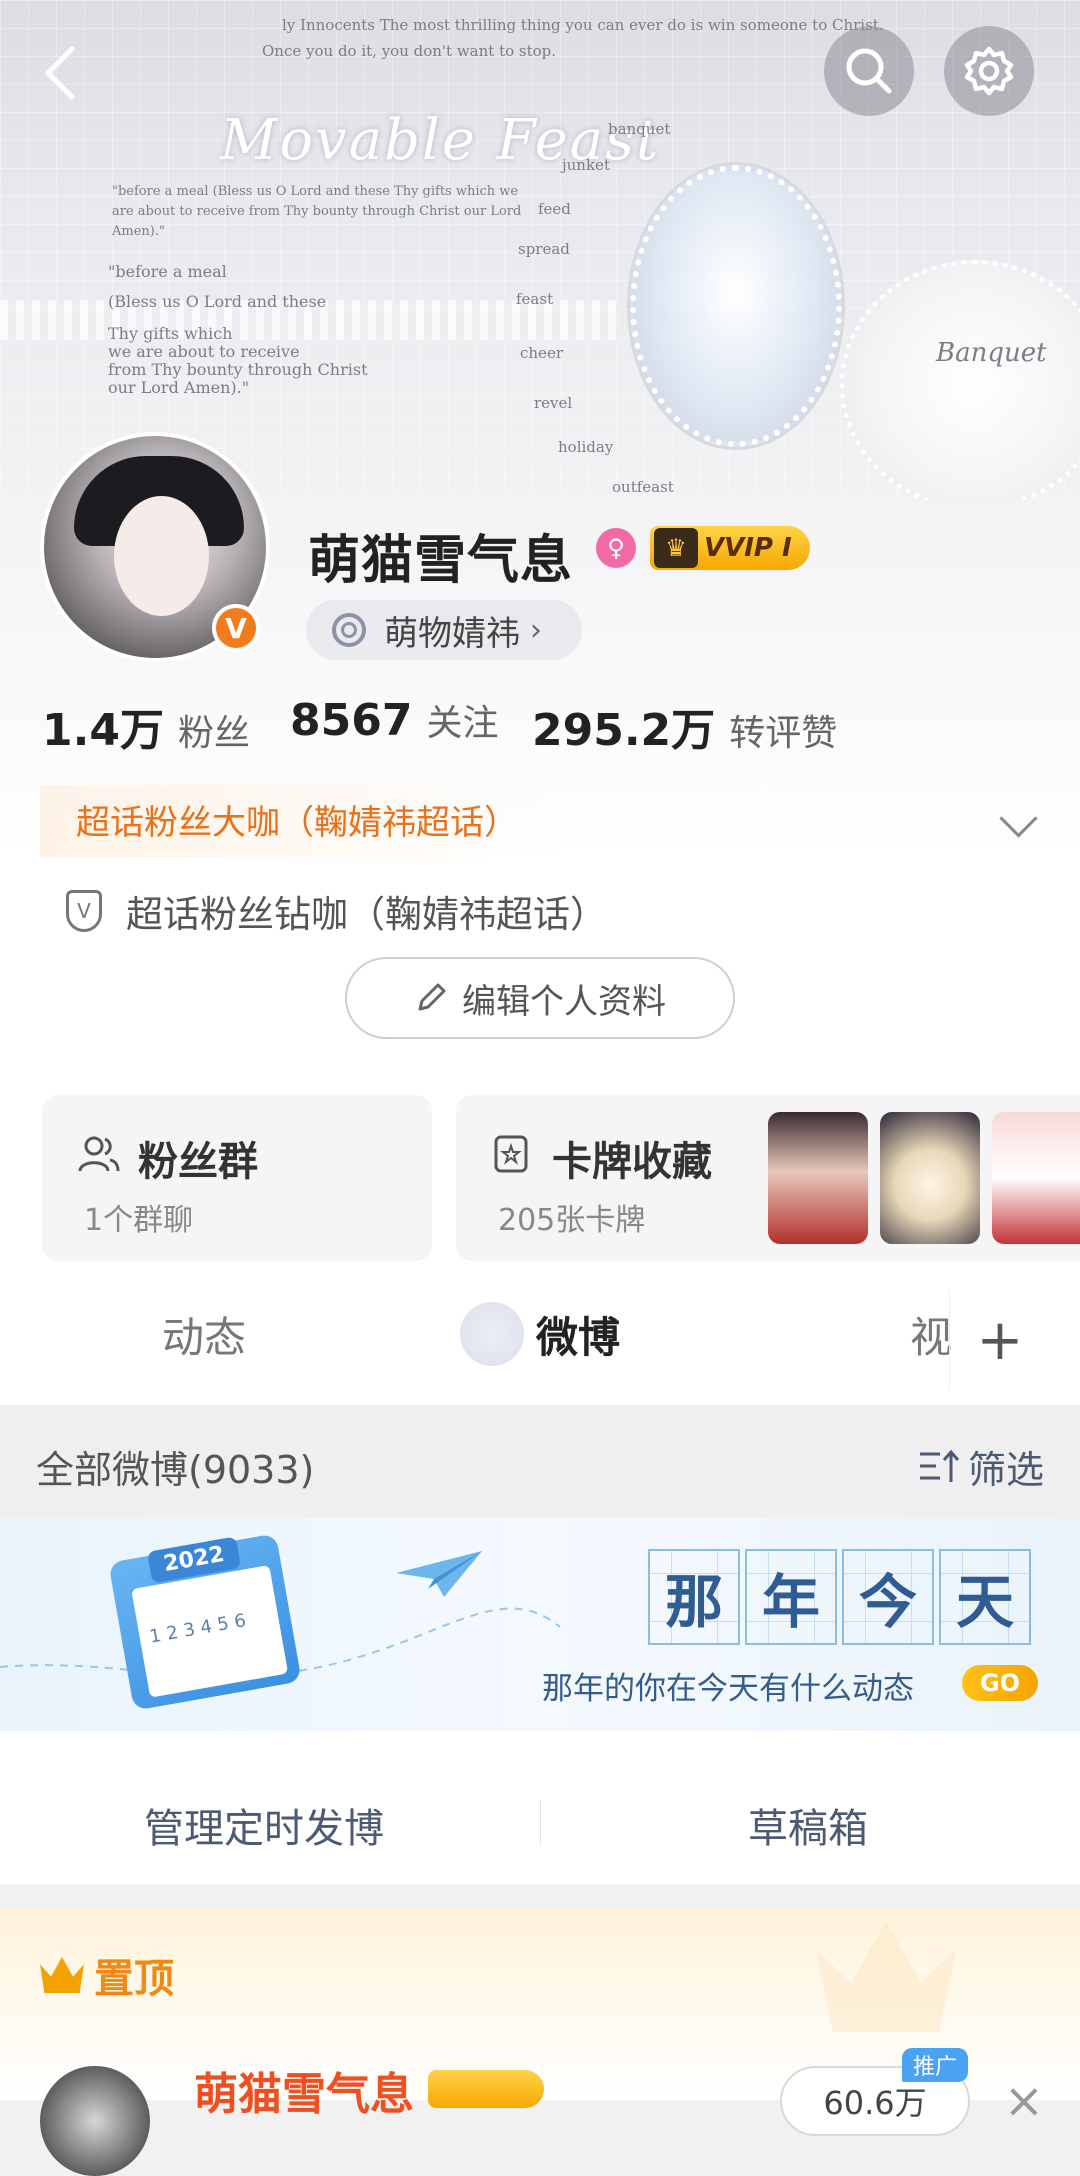 The image size is (1080, 2176). Describe the element at coordinates (204, 1334) in the screenshot. I see `tab-dynamic: 动态` at that location.